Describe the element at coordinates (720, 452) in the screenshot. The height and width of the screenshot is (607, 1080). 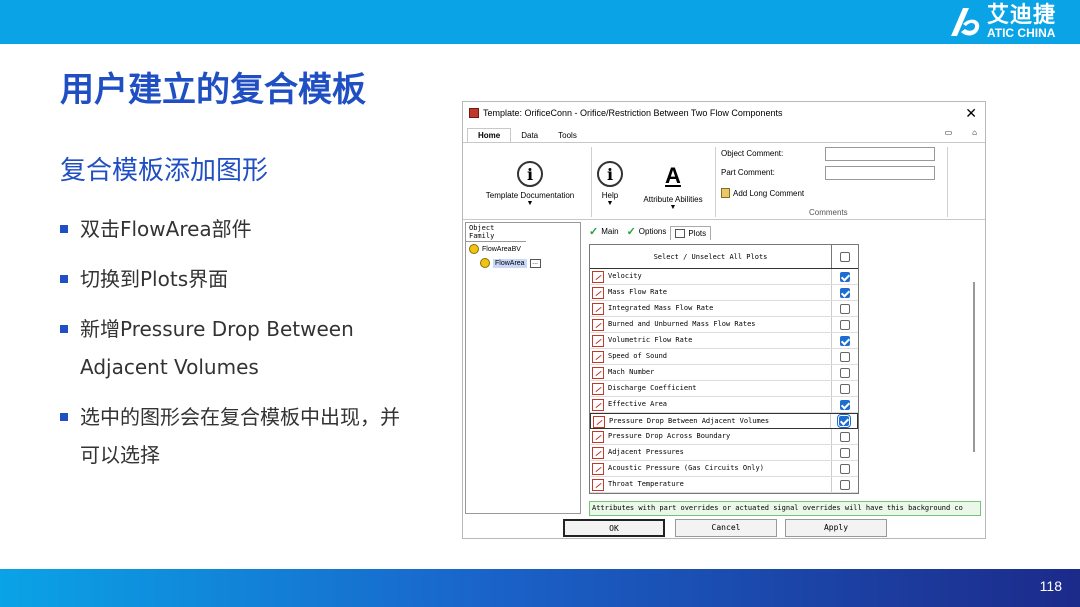
I see `plot-label: Adjacent Pressures` at that location.